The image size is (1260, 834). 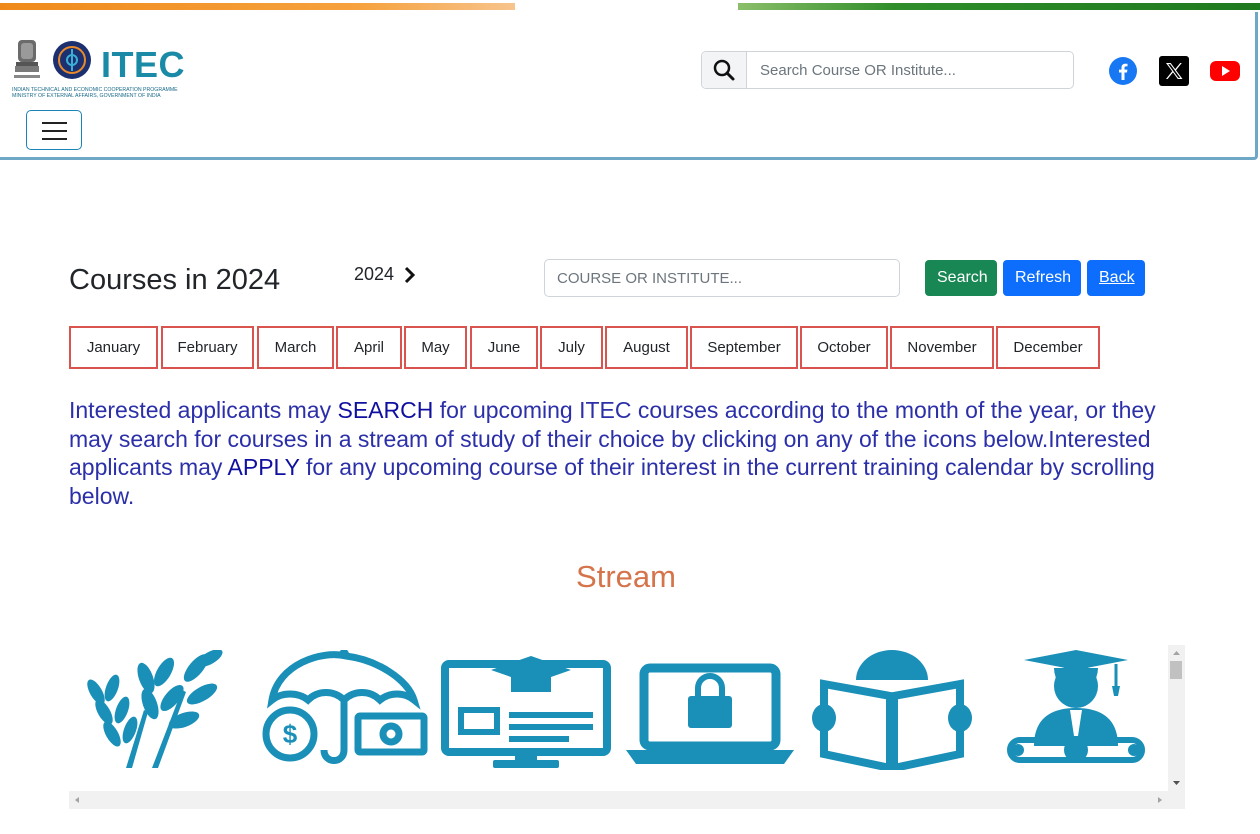 I want to click on month-july: July, so click(x=571, y=347).